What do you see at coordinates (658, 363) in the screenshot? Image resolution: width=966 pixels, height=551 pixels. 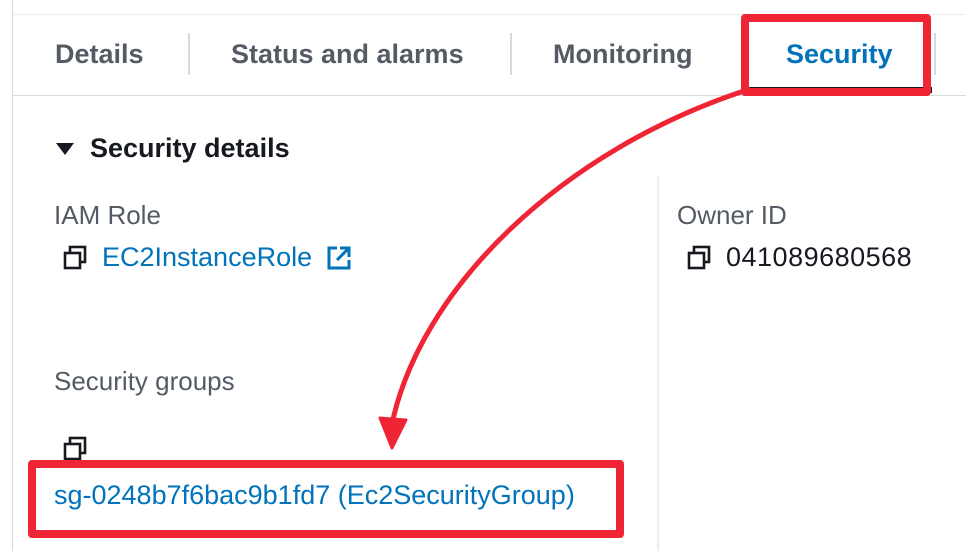 I see `column-divider` at bounding box center [658, 363].